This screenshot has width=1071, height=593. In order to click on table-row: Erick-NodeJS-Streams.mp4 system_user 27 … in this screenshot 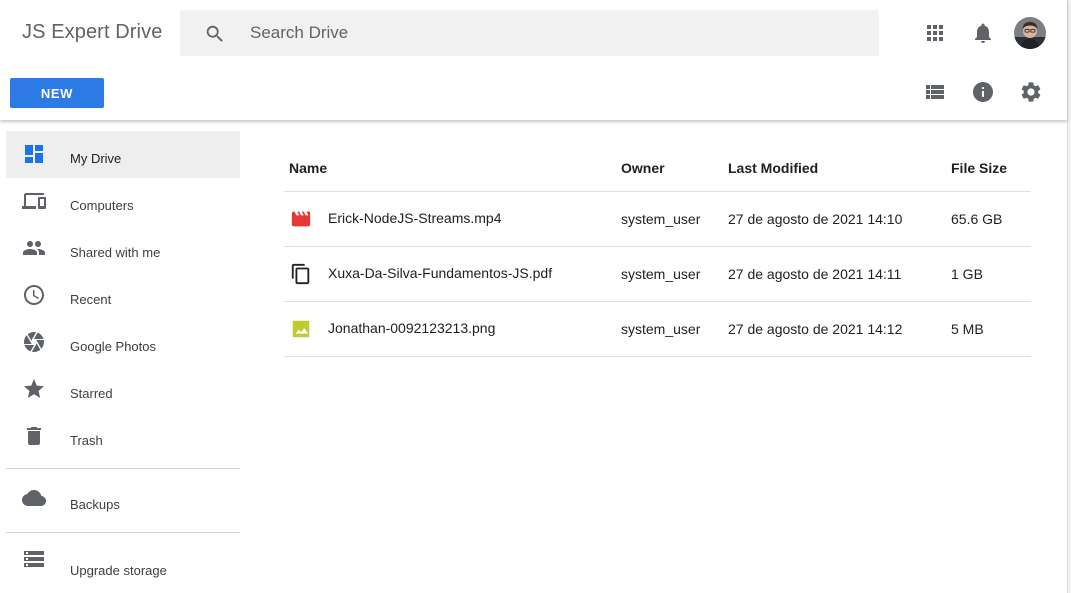, I will do `click(657, 219)`.